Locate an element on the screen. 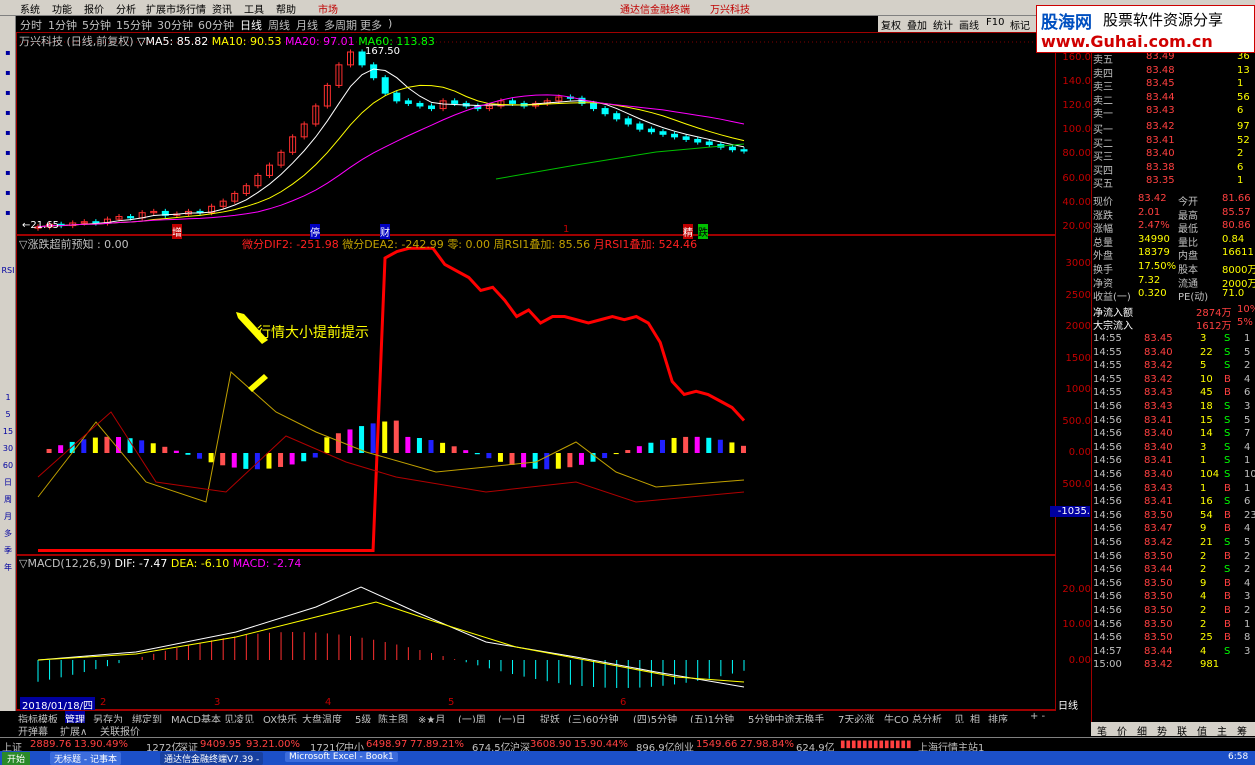 This screenshot has width=1255, height=765. taskbar-notepad: 无标题 - 记事本 is located at coordinates (85, 758).